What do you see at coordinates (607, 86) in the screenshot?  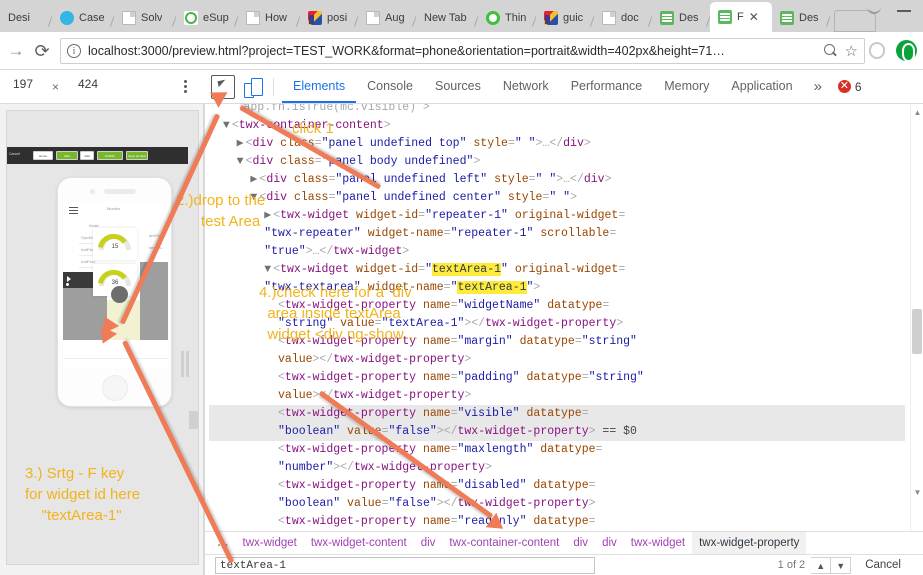 I see `devtools-tab-performance: Performance` at bounding box center [607, 86].